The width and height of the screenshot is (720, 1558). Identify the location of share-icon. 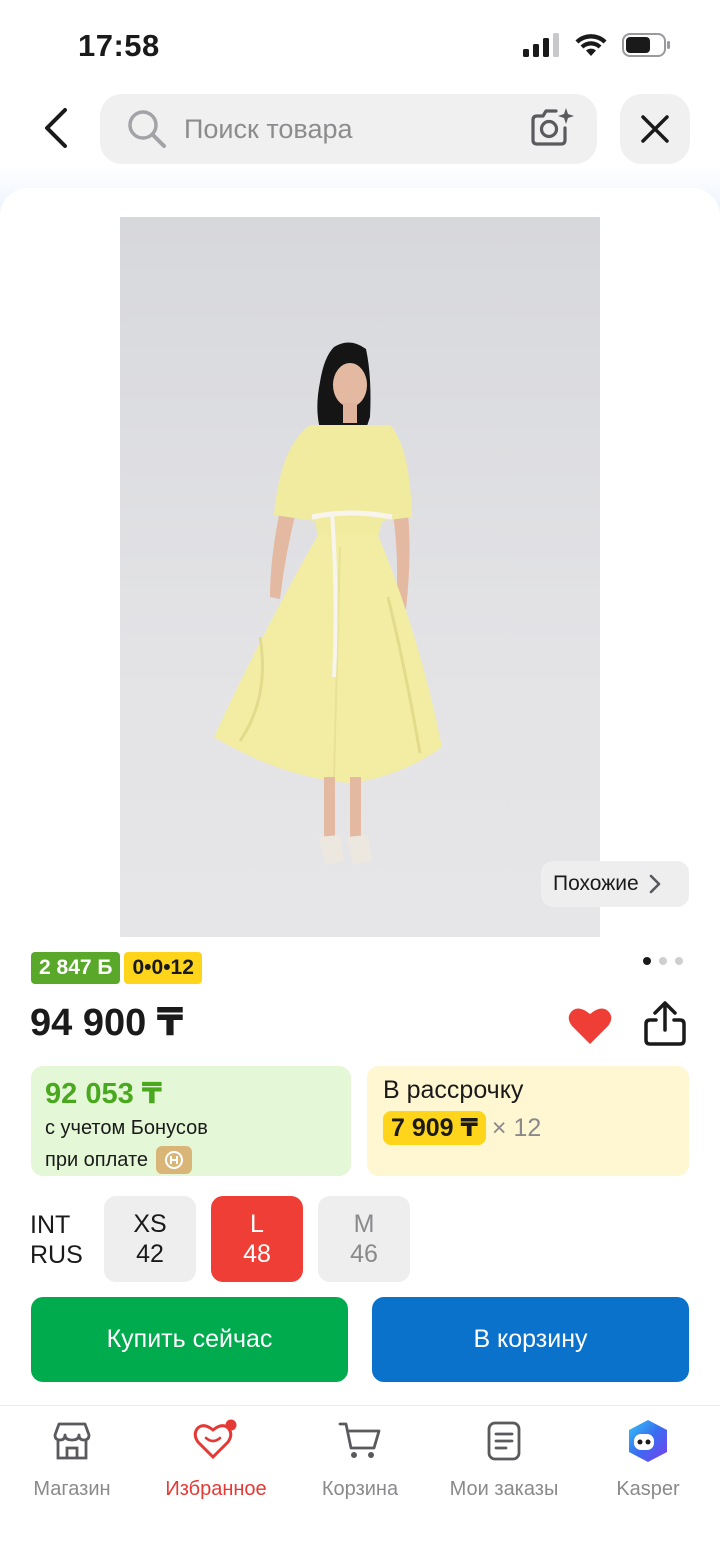
(665, 1023).